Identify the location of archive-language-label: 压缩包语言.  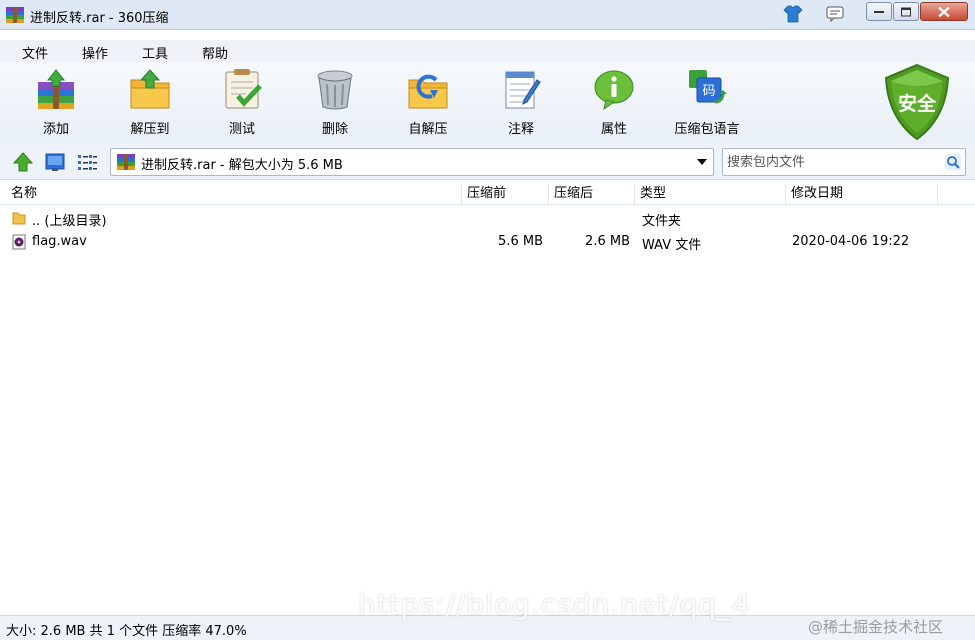
(707, 129).